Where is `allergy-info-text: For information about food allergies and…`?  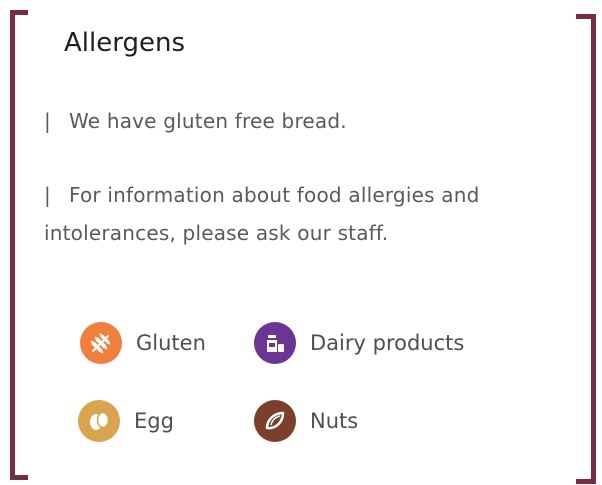 allergy-info-text: For information about food allergies and… is located at coordinates (262, 214).